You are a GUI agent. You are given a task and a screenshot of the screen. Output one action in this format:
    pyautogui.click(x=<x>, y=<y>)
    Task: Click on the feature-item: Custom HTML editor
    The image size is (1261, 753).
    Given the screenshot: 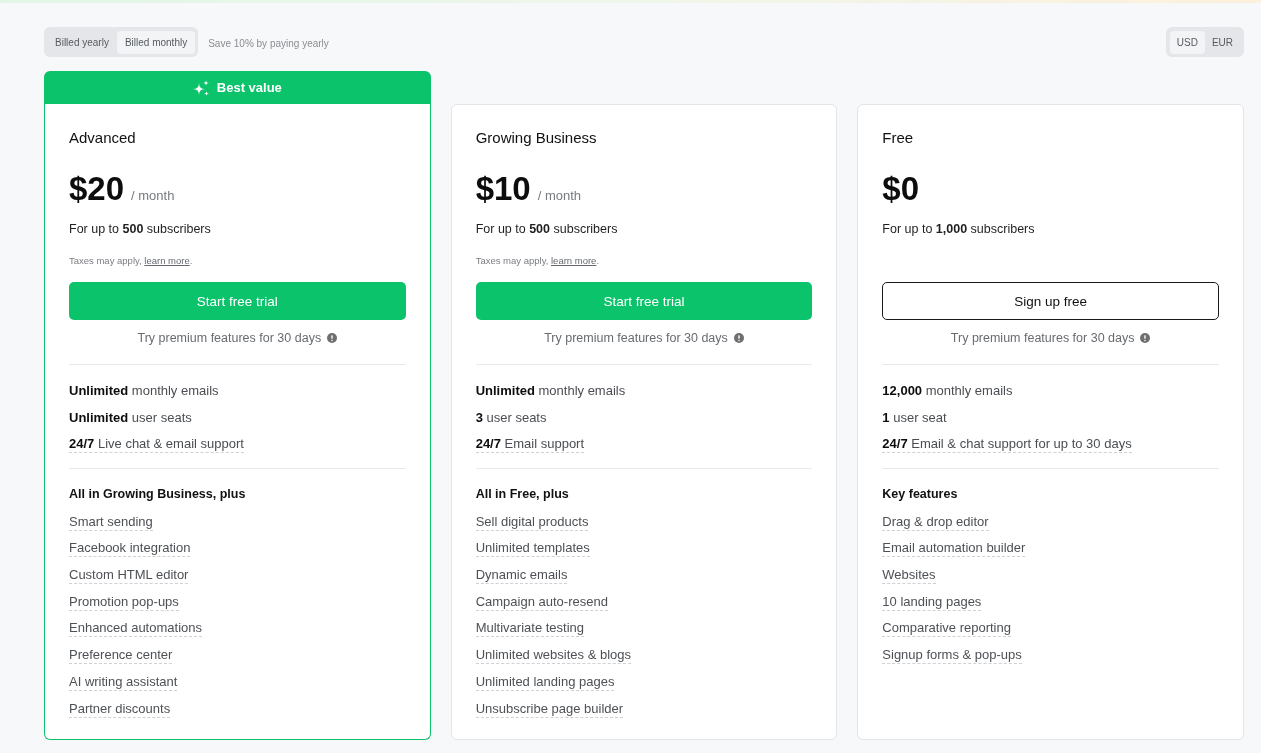 What is the action you would take?
    pyautogui.click(x=129, y=576)
    